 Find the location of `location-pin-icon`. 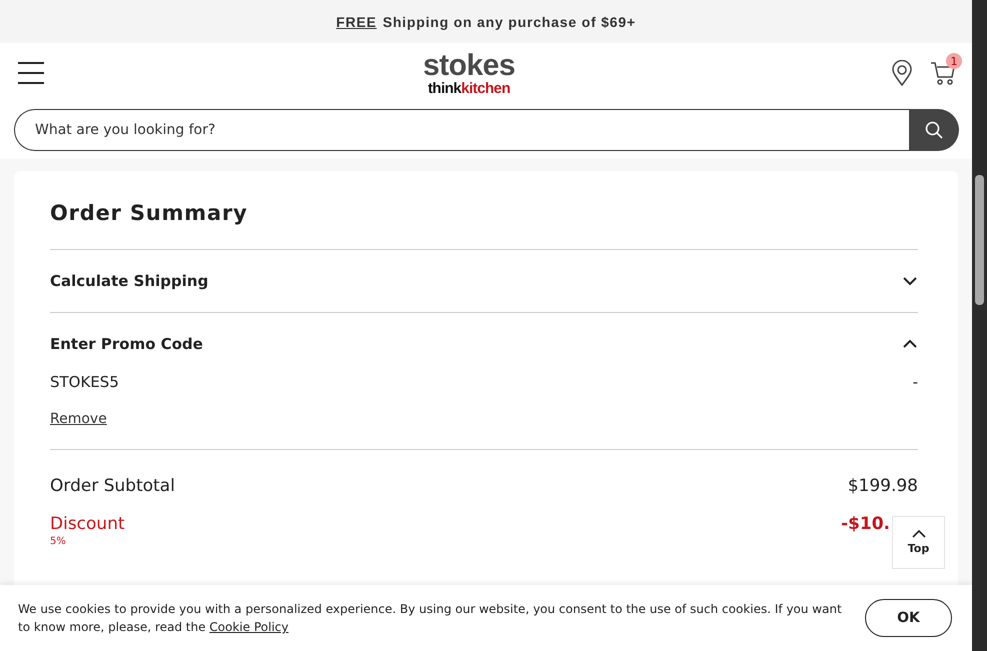

location-pin-icon is located at coordinates (902, 73).